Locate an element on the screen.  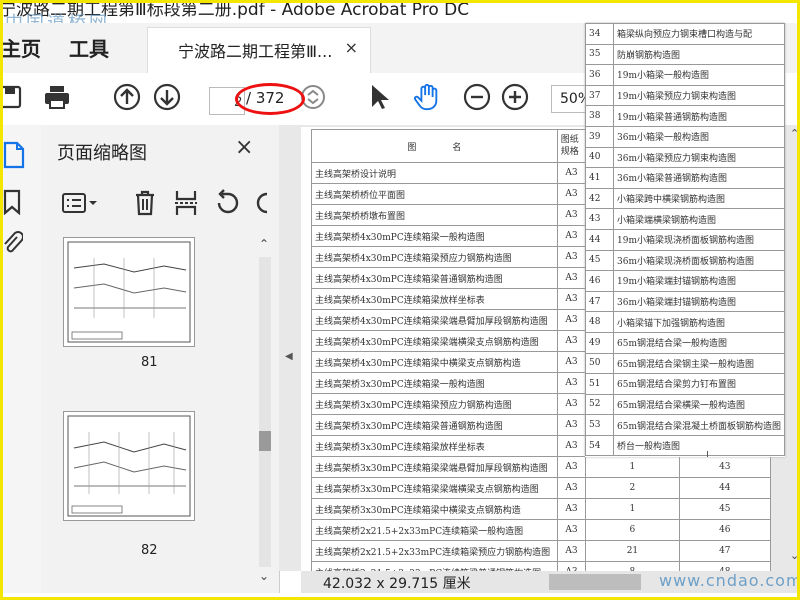
cell-no: 52 is located at coordinates (599, 404).